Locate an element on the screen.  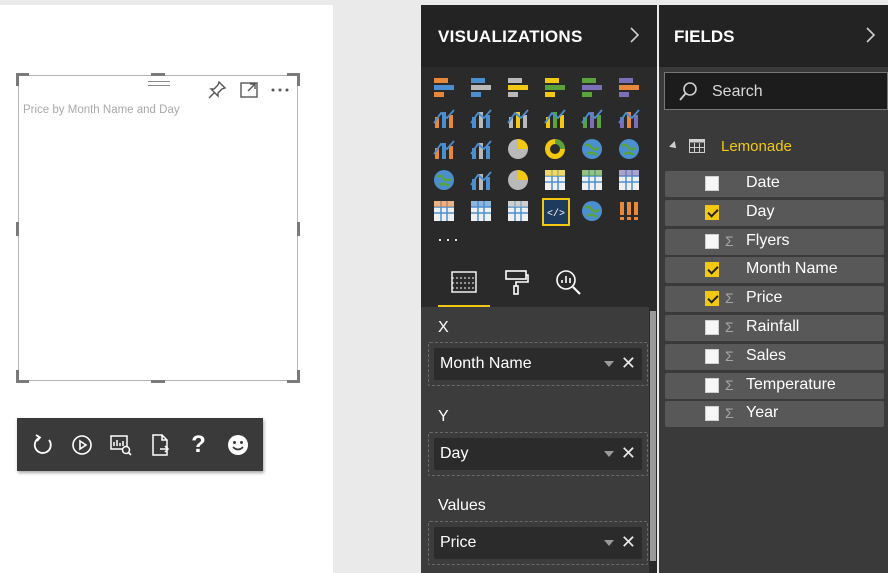
values-well-field: Price ✕ is located at coordinates (538, 543).